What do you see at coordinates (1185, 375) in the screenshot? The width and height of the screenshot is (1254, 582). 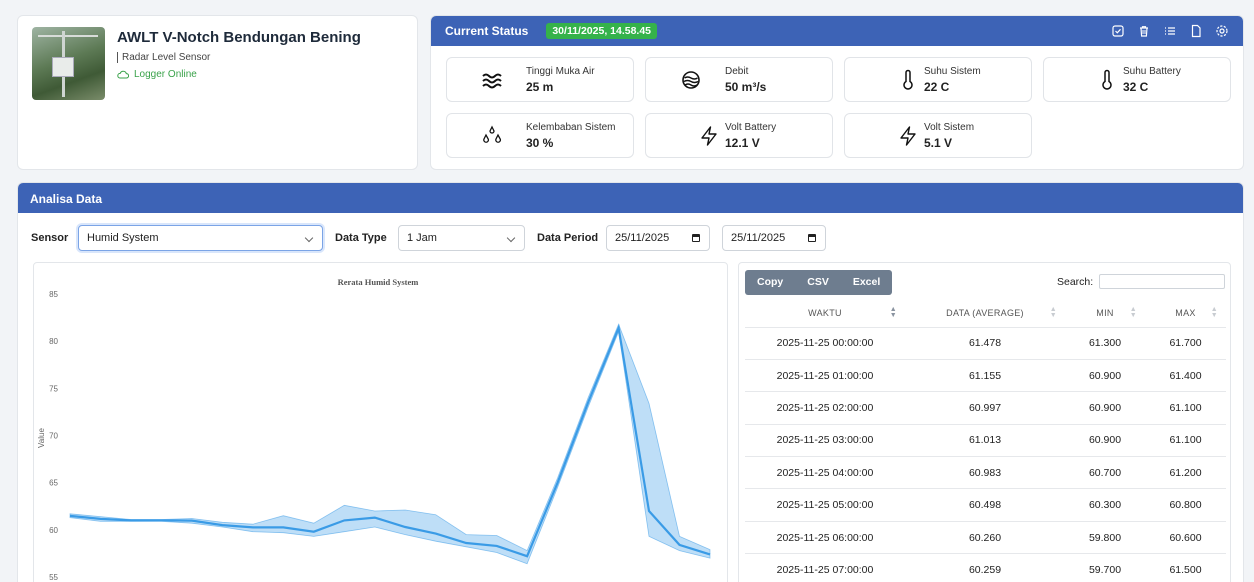 I see `cell-max: 61.400` at bounding box center [1185, 375].